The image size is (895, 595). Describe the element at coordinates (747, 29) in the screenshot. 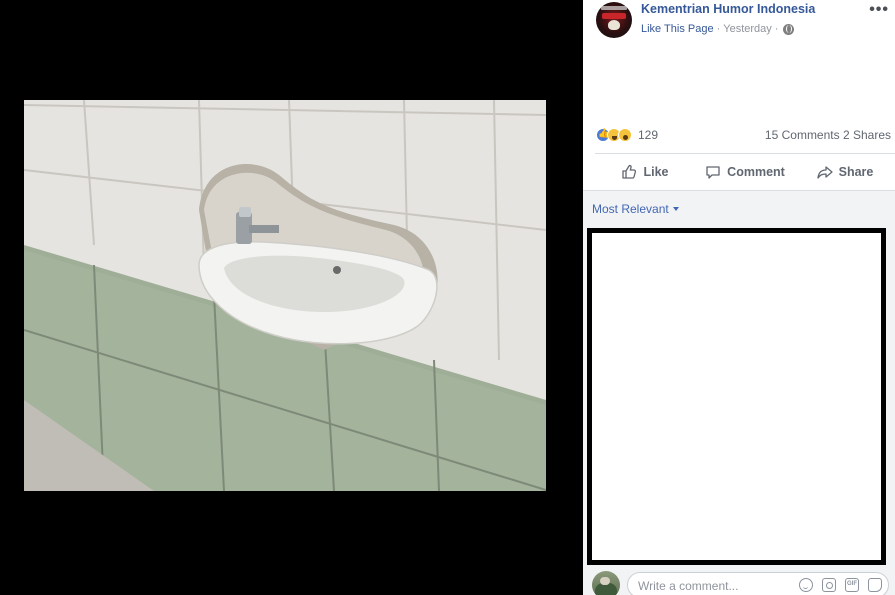

I see `post-timestamp: Yesterday` at that location.